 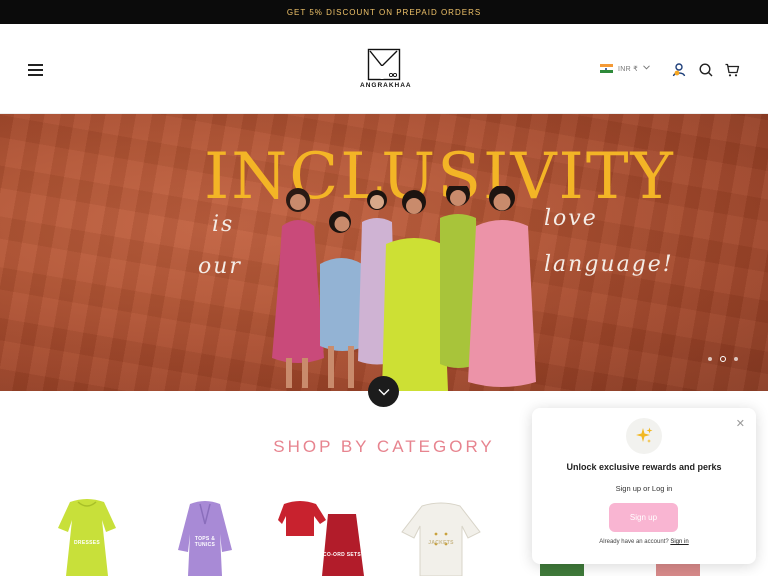 I want to click on category-item-tops: TOPS & TUNICS, so click(x=205, y=535).